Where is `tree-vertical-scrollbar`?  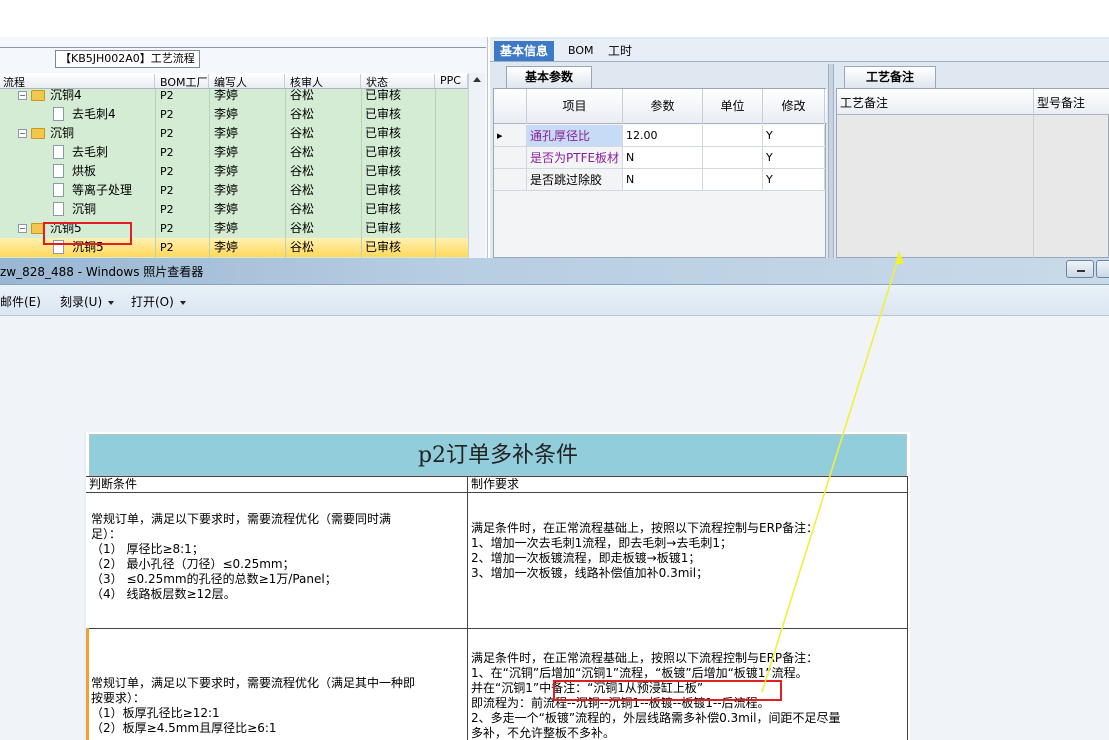
tree-vertical-scrollbar is located at coordinates (476, 171).